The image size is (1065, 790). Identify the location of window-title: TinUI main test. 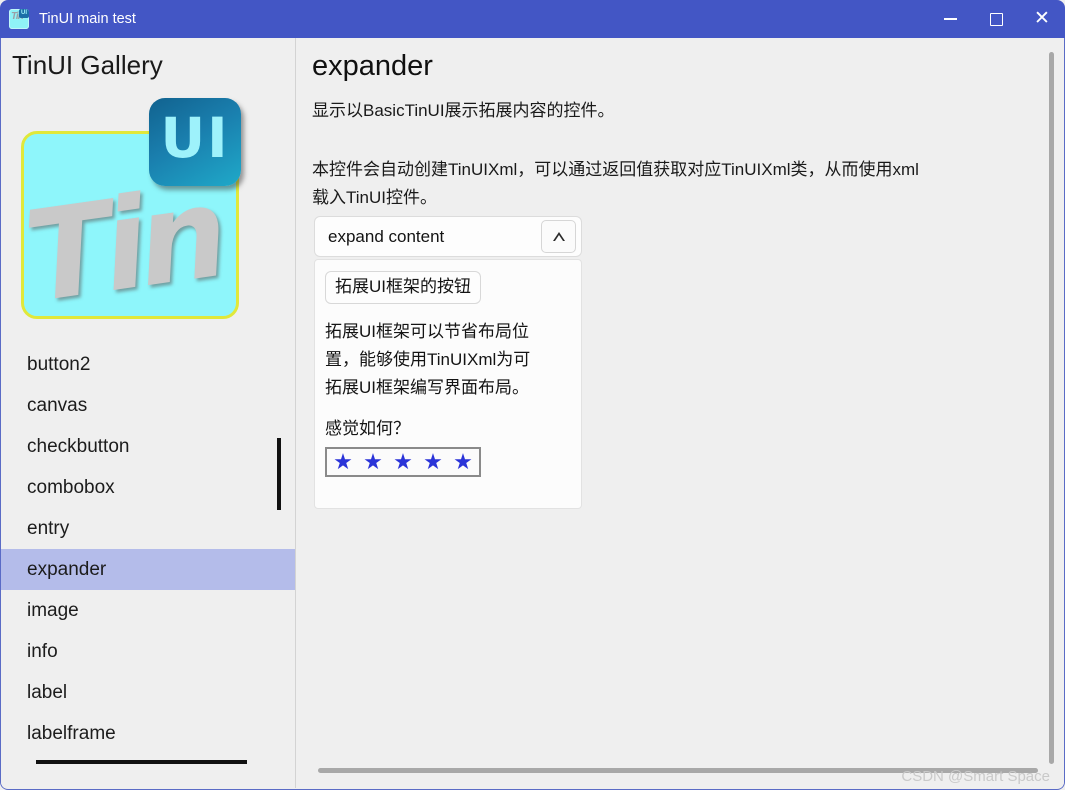
(87, 19).